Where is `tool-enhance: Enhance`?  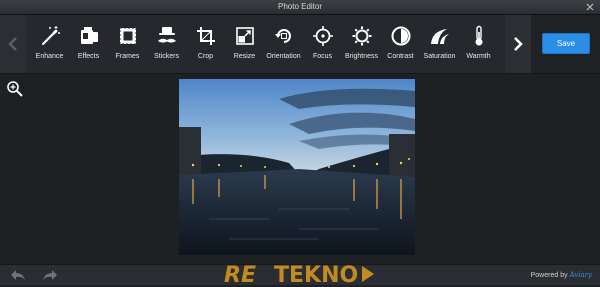 tool-enhance: Enhance is located at coordinates (49, 44).